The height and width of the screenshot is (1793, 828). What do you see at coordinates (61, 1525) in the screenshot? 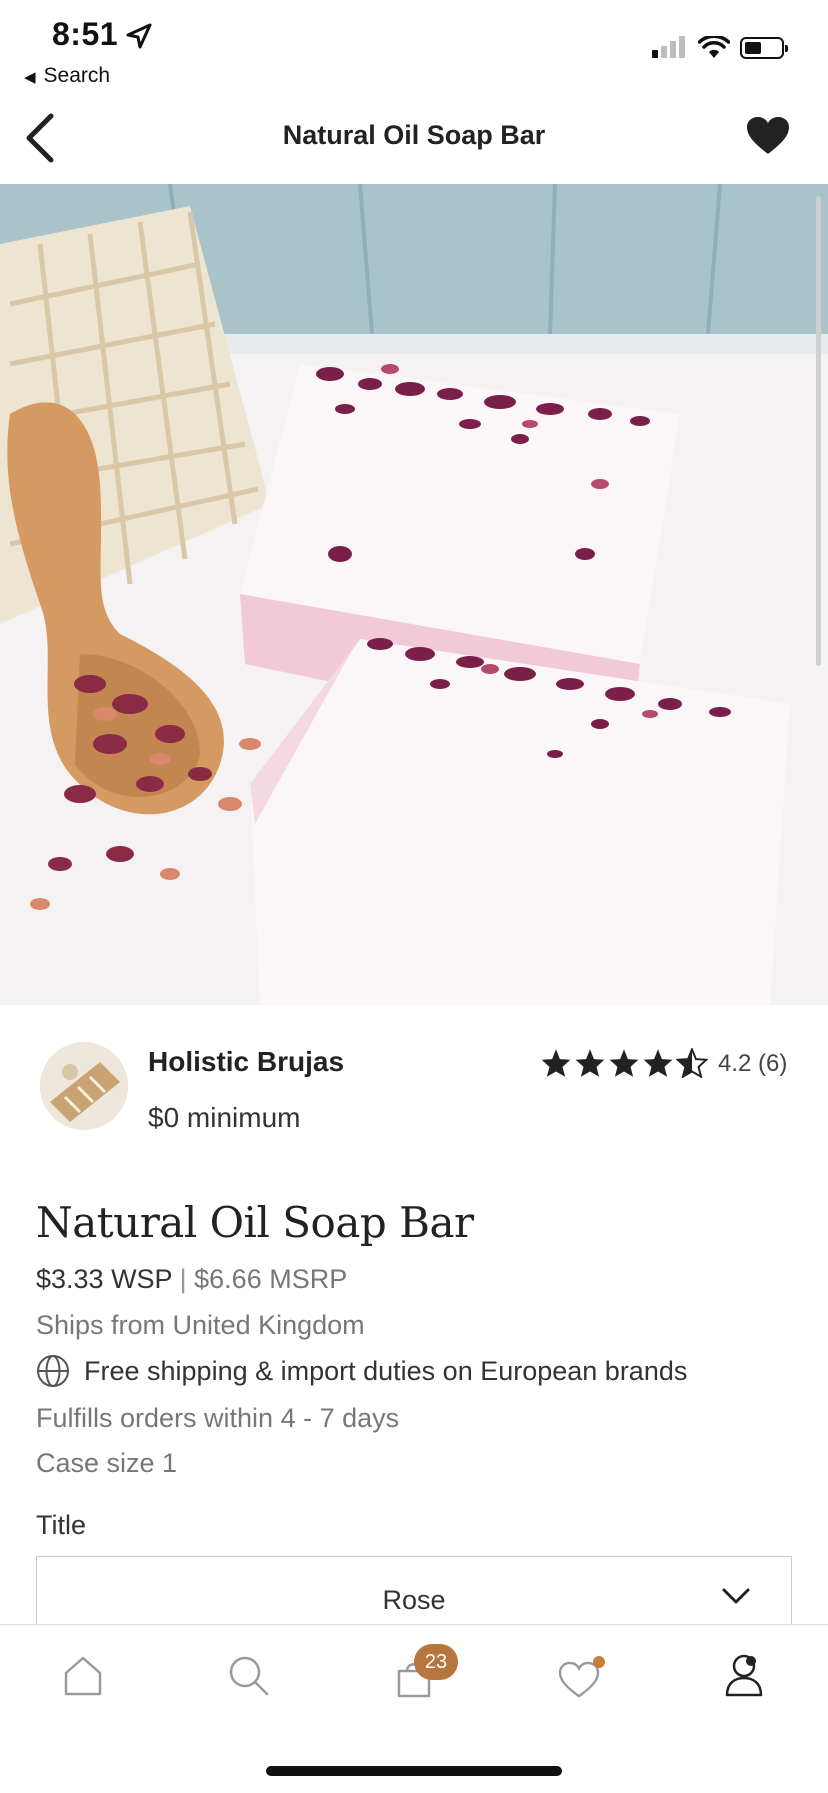
I see `variant-label: Title` at bounding box center [61, 1525].